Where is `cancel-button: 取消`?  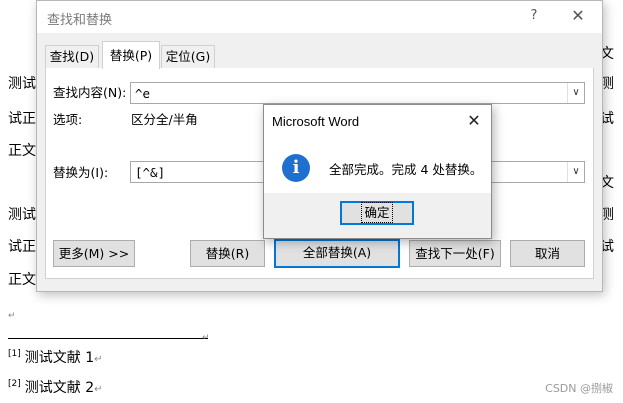 cancel-button: 取消 is located at coordinates (547, 253).